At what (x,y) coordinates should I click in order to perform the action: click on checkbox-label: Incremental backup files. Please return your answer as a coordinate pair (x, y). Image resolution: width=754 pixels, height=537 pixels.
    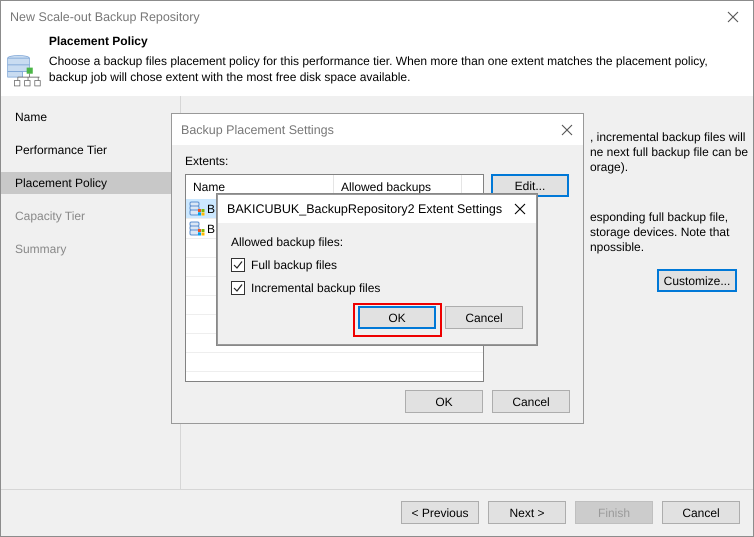
    Looking at the image, I should click on (315, 288).